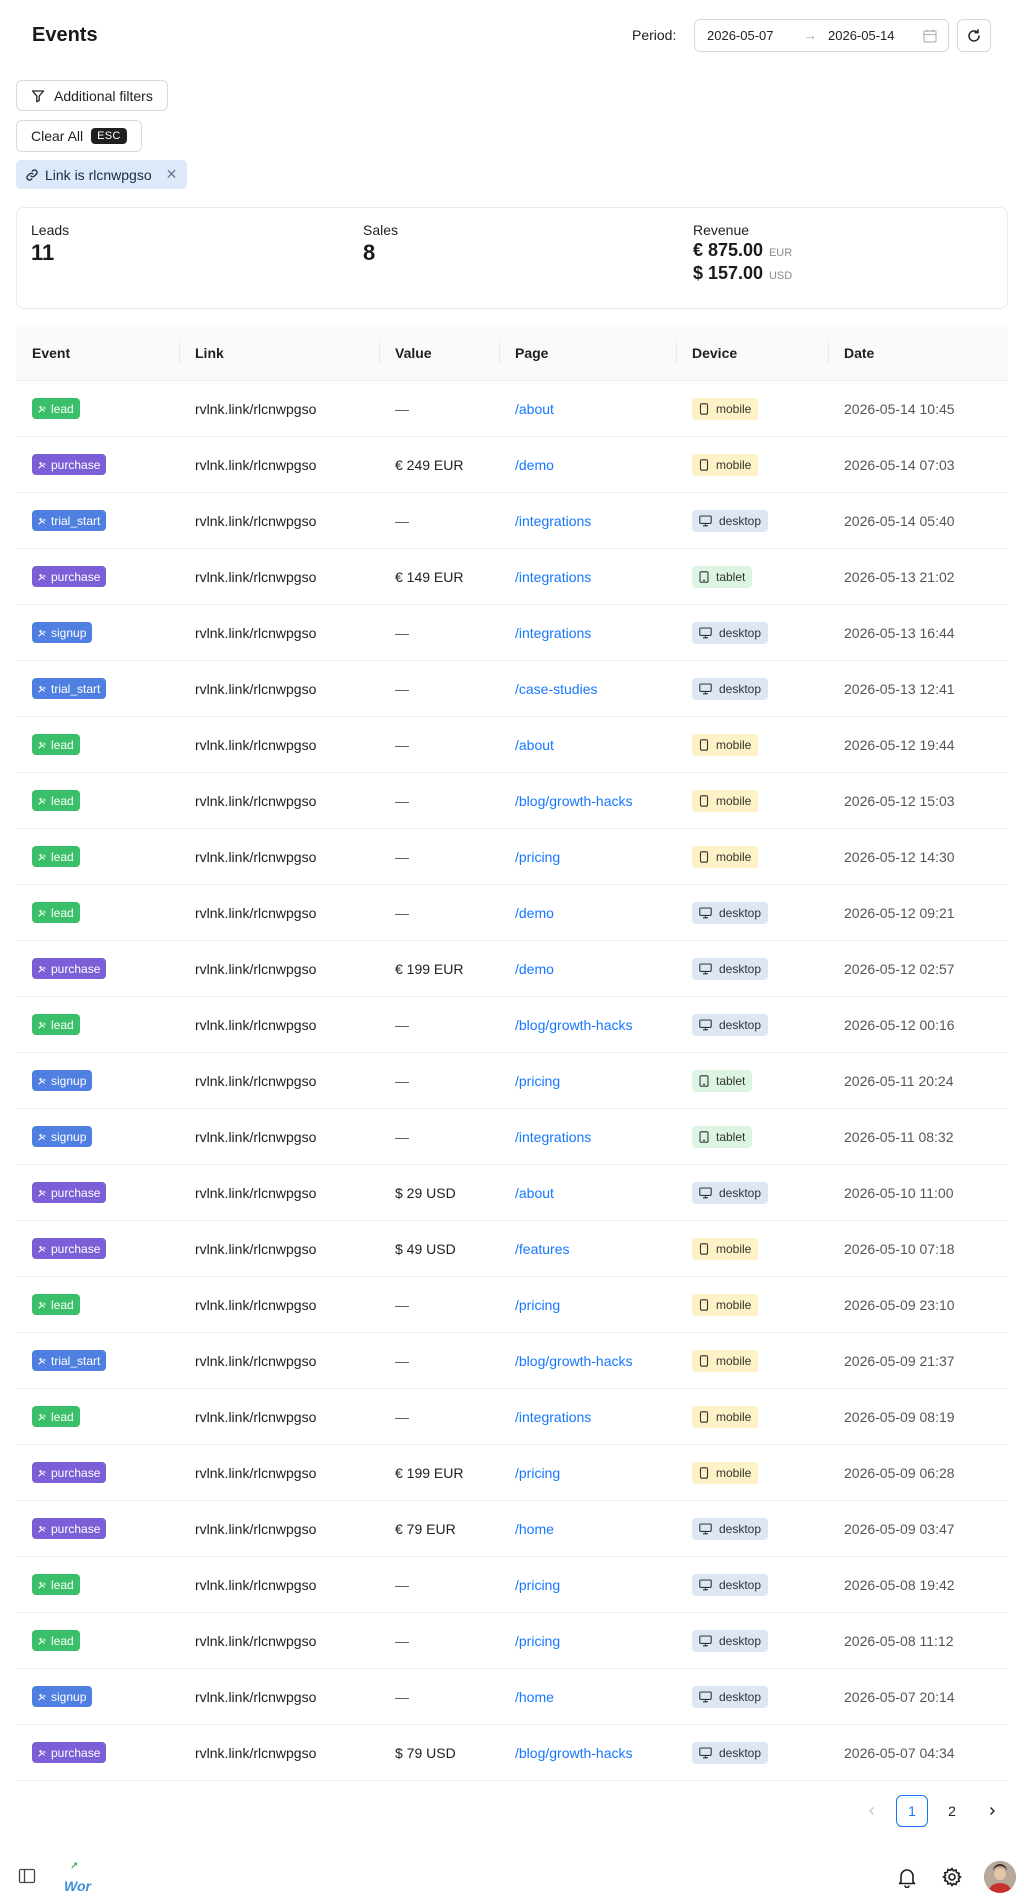  I want to click on column-header-event: Event, so click(51, 353).